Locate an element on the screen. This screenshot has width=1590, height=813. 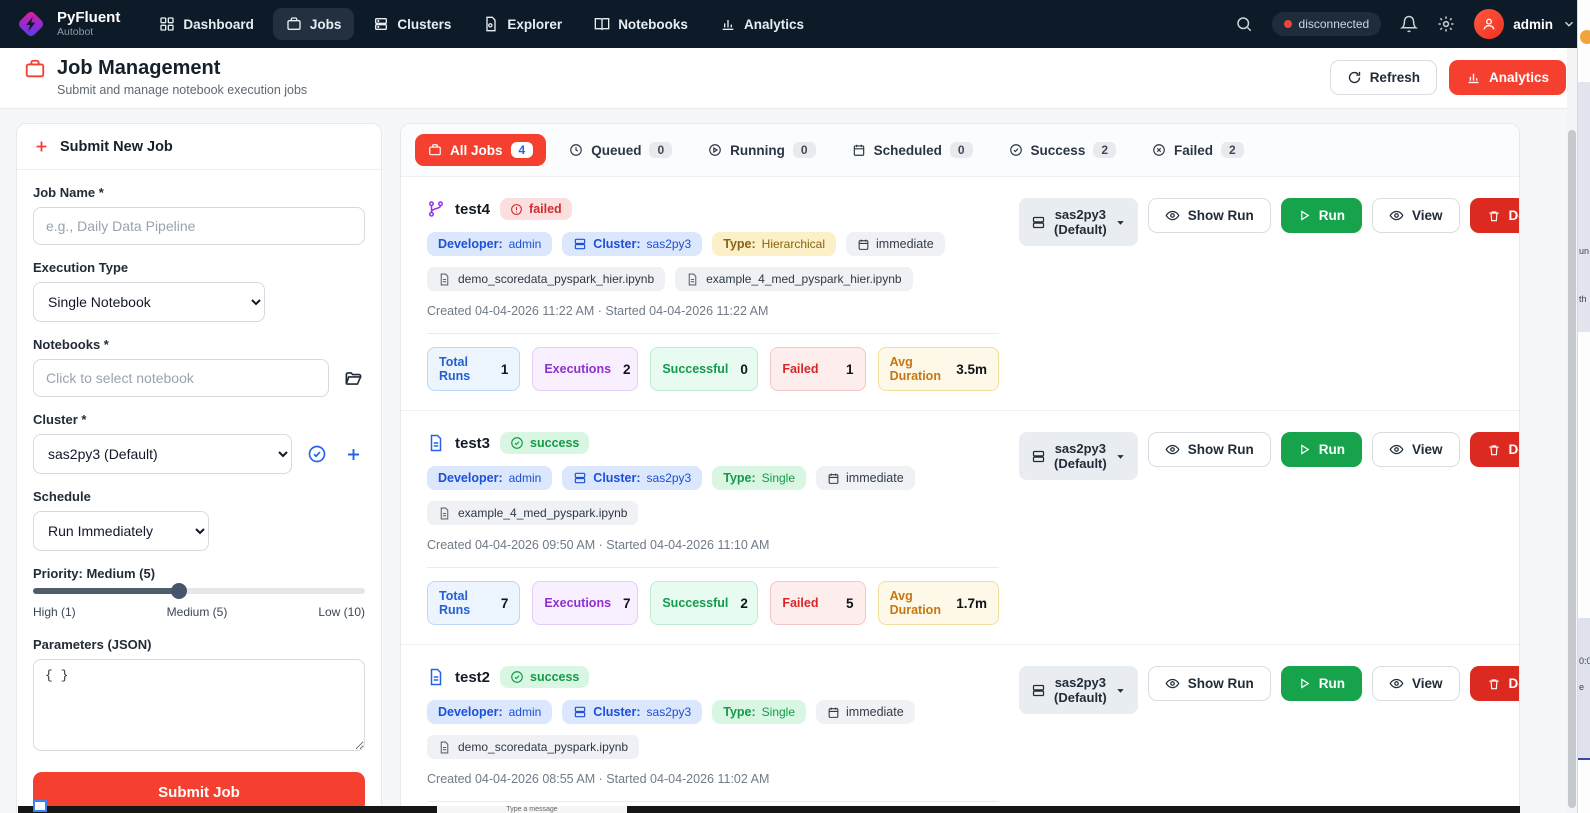
nav-item-notebooks: Notebooks is located at coordinates (641, 24).